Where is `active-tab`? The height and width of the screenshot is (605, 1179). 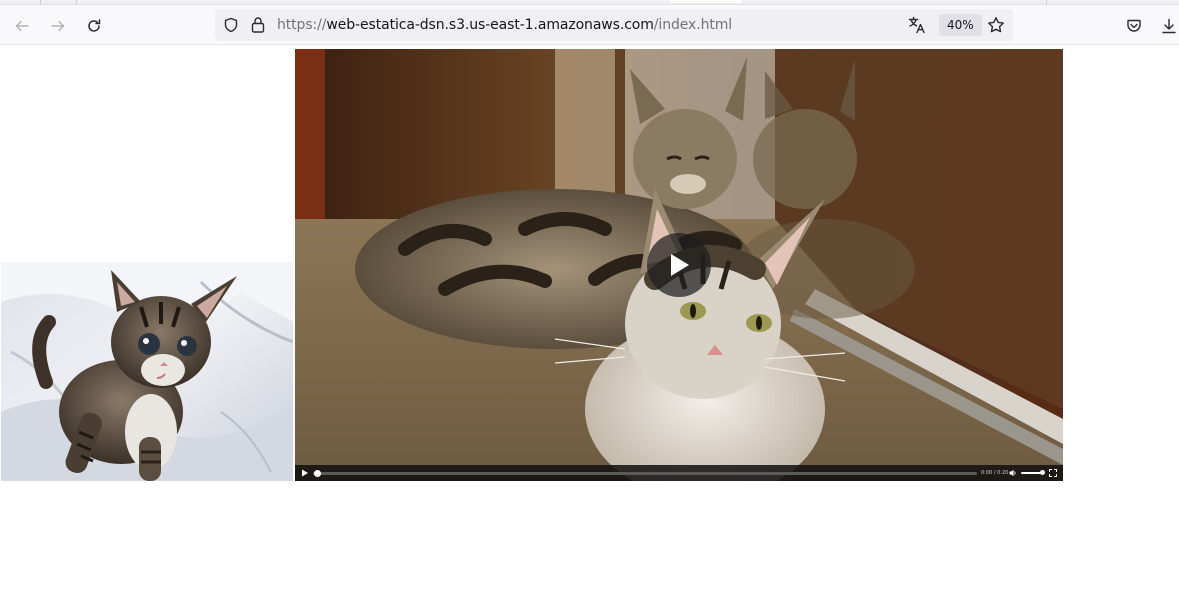
active-tab is located at coordinates (706, 1).